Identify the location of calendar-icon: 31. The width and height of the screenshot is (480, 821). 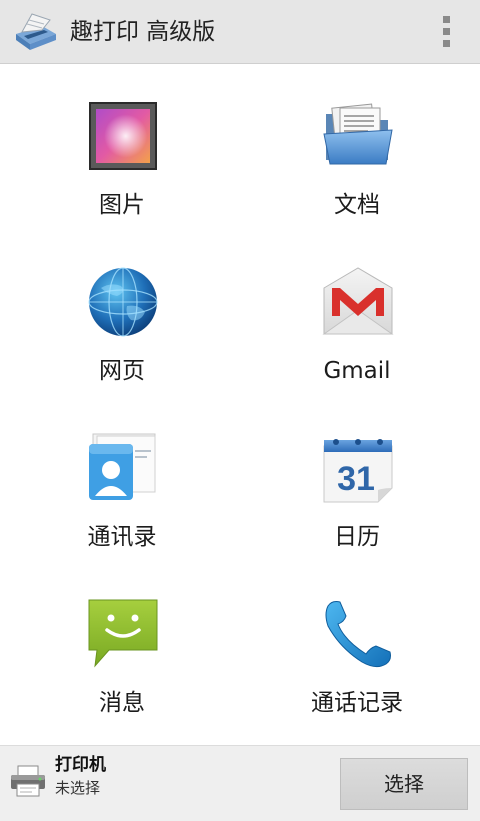
(358, 471).